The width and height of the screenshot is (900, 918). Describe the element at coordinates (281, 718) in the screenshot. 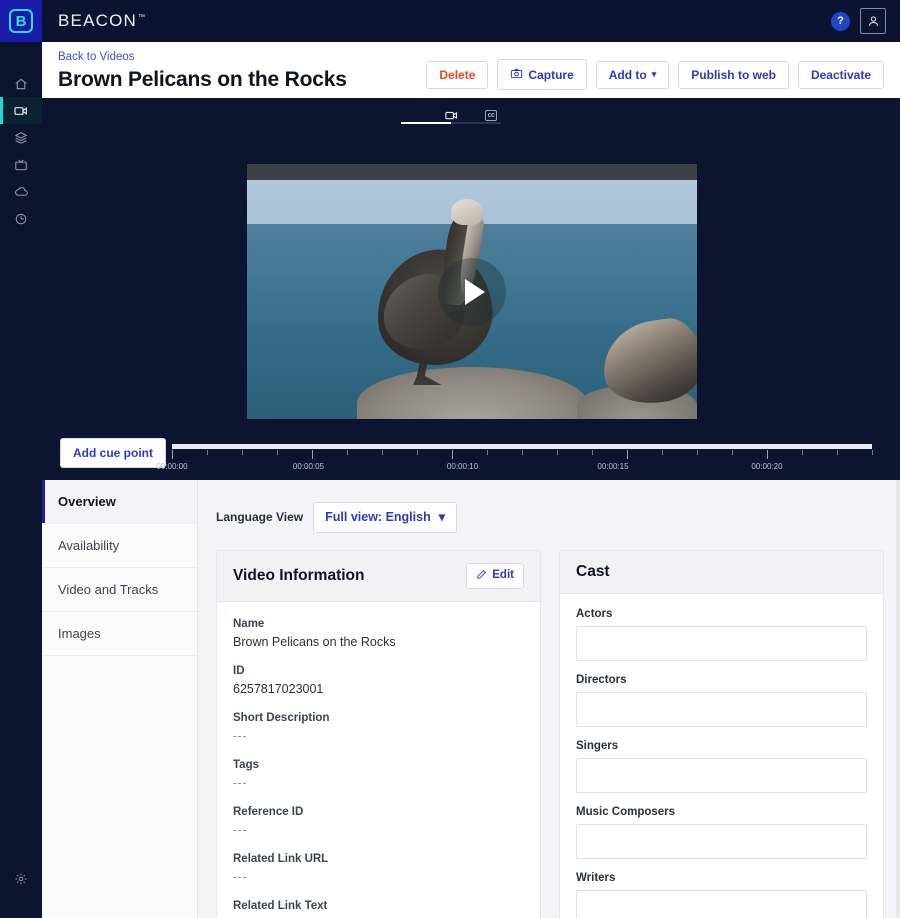

I see `video-info-field-label: Short Description` at that location.